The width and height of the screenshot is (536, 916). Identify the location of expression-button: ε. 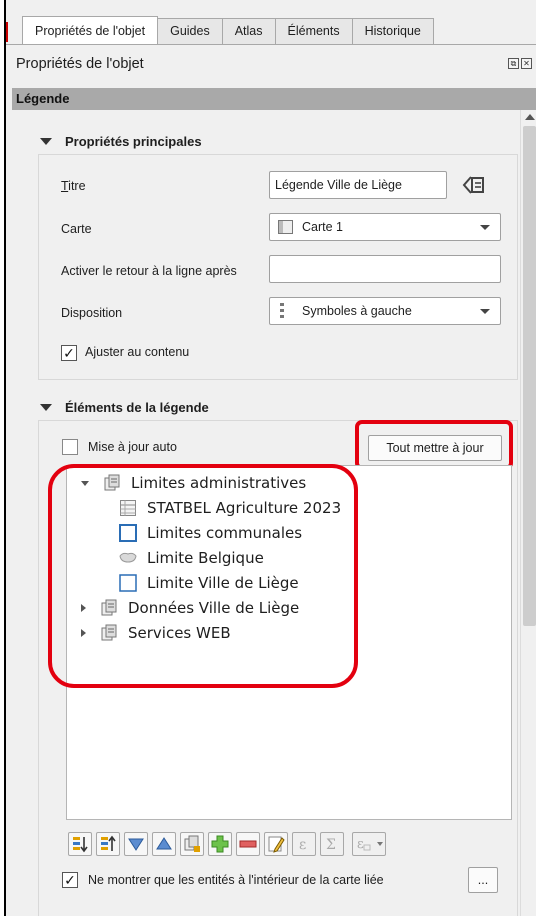
(304, 844).